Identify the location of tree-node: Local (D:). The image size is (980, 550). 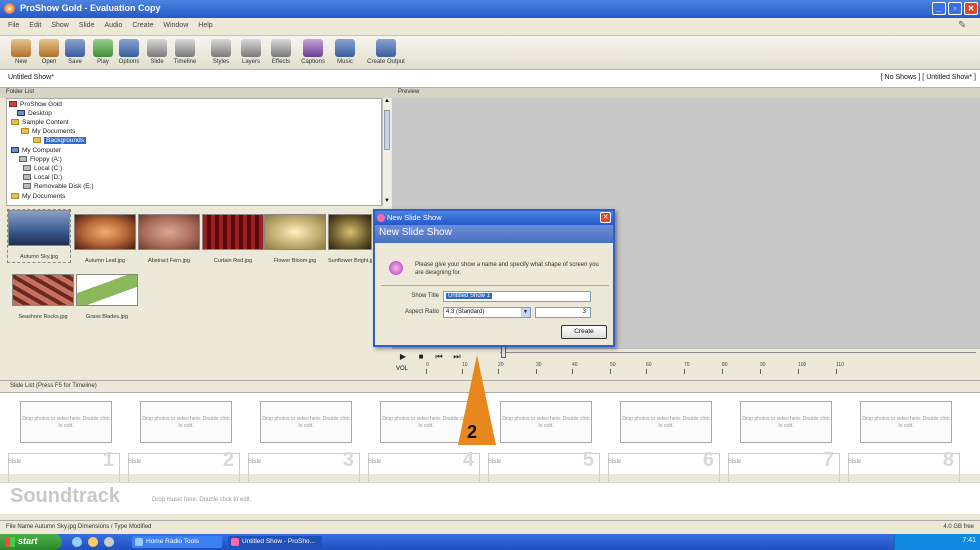
(42, 177).